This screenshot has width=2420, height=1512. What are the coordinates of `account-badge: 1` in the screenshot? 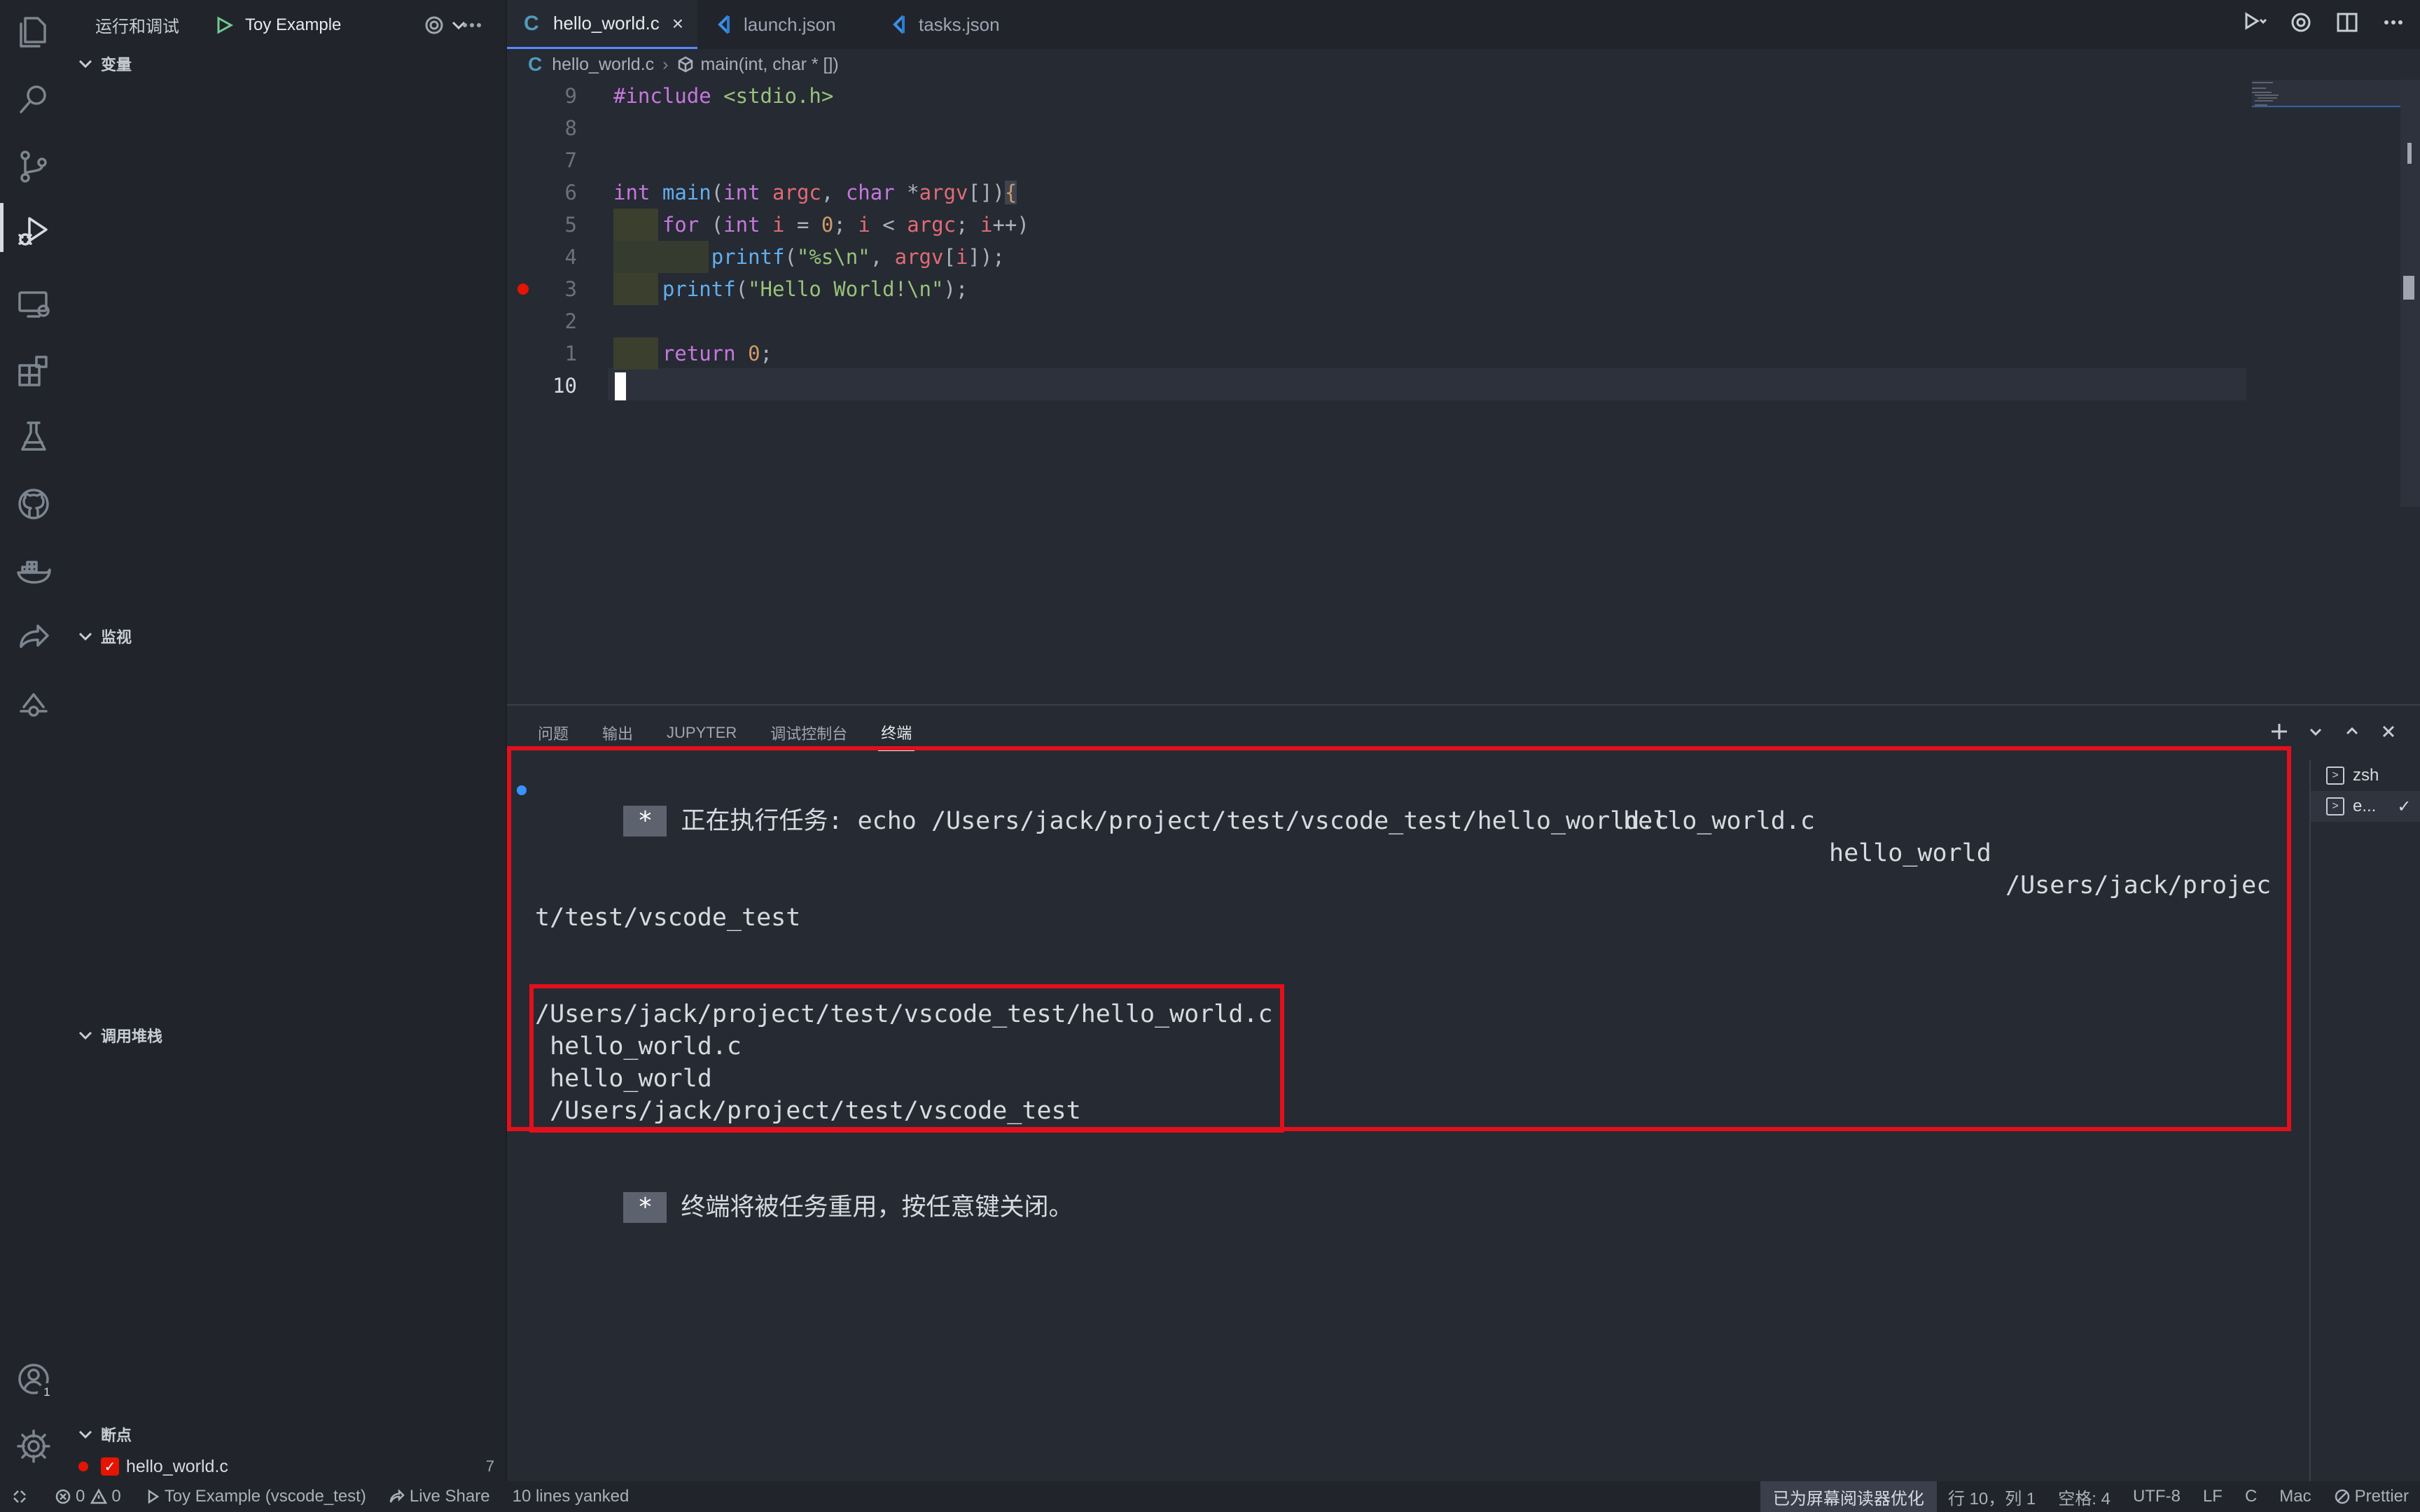 It's located at (47, 1392).